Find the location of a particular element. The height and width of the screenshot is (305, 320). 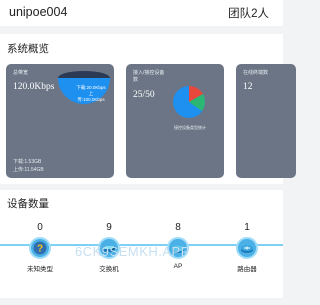

online-terminals-label: 在线终端数 is located at coordinates (256, 73).